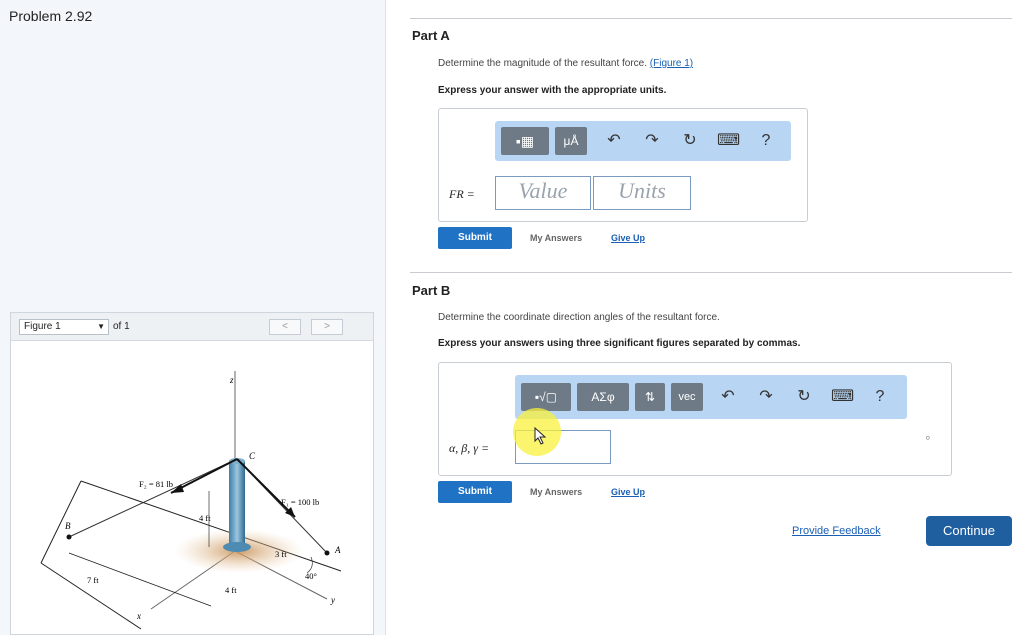 The image size is (1024, 635). I want to click on degree-symbol: °, so click(927, 440).